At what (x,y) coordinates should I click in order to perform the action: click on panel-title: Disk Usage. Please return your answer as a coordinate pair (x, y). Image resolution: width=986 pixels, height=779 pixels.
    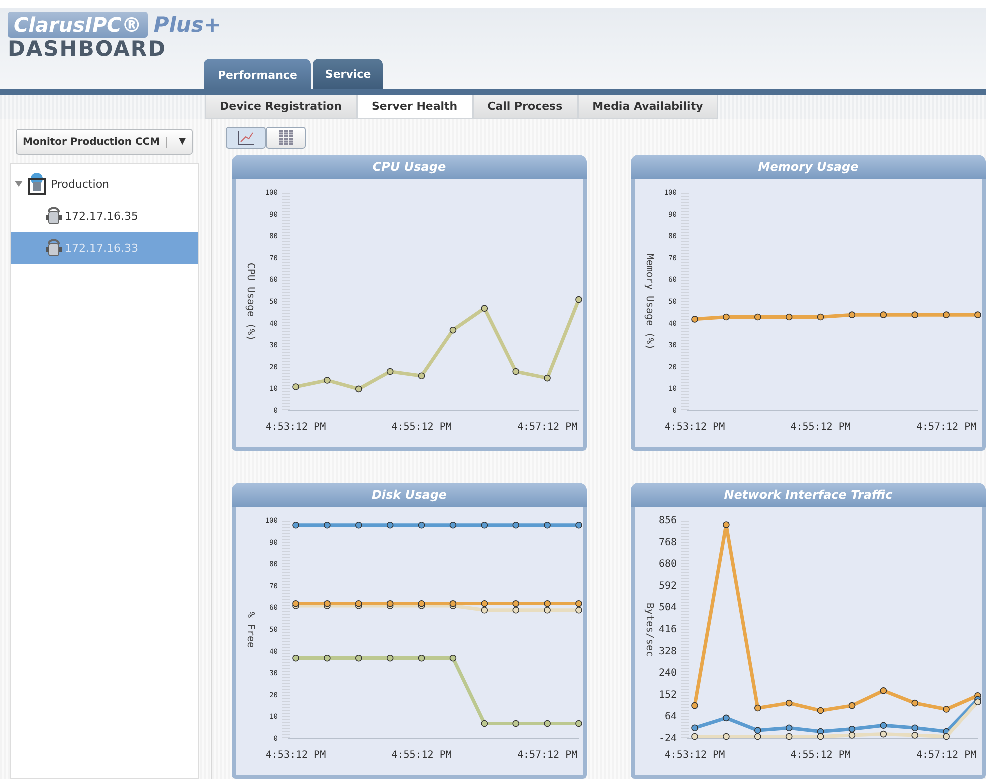
    Looking at the image, I should click on (409, 495).